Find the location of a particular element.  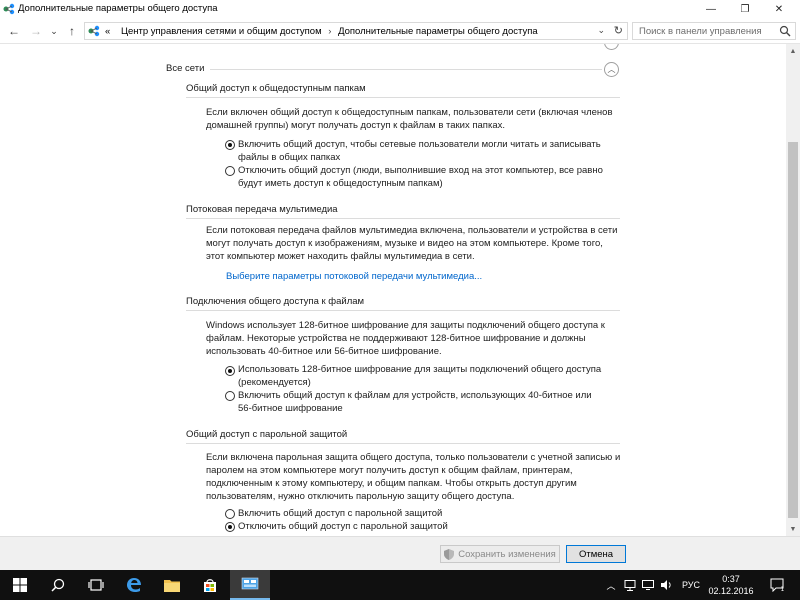

save-changes-label: Сохранить изменения is located at coordinates (507, 554).